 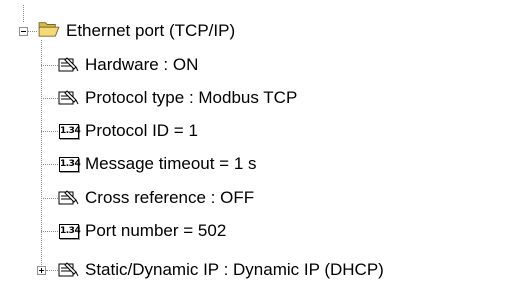 What do you see at coordinates (155, 231) in the screenshot?
I see `tree-node-label: Port number = 502` at bounding box center [155, 231].